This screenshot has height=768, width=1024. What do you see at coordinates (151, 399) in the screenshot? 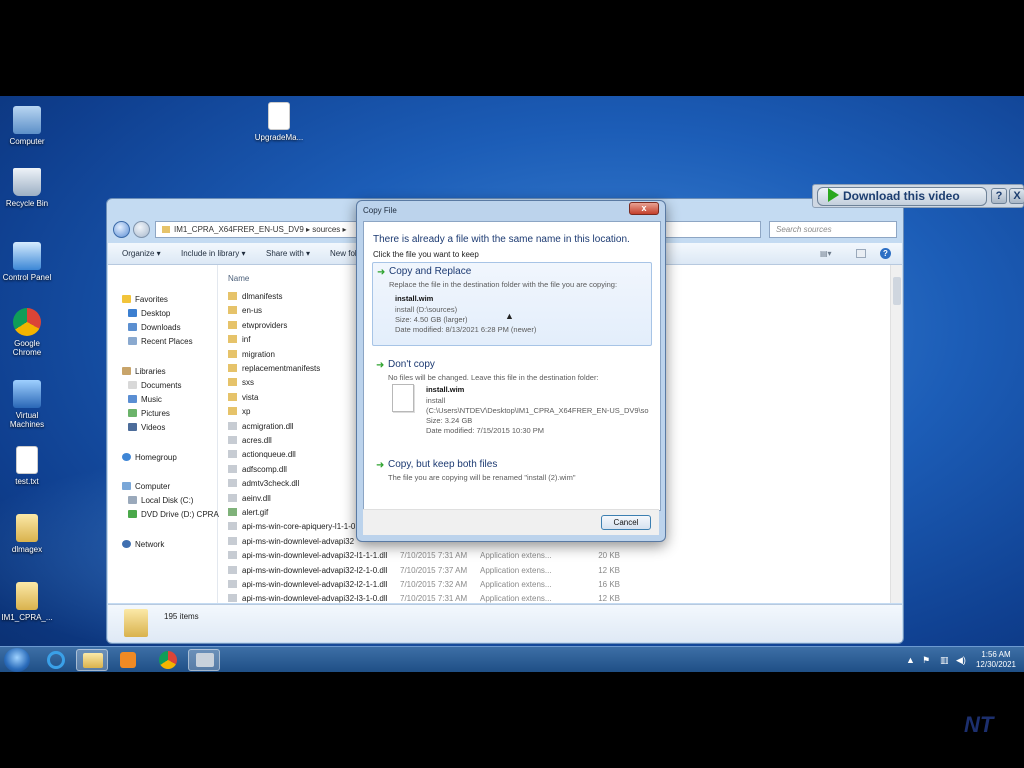
I see `nav-label: Music` at bounding box center [151, 399].